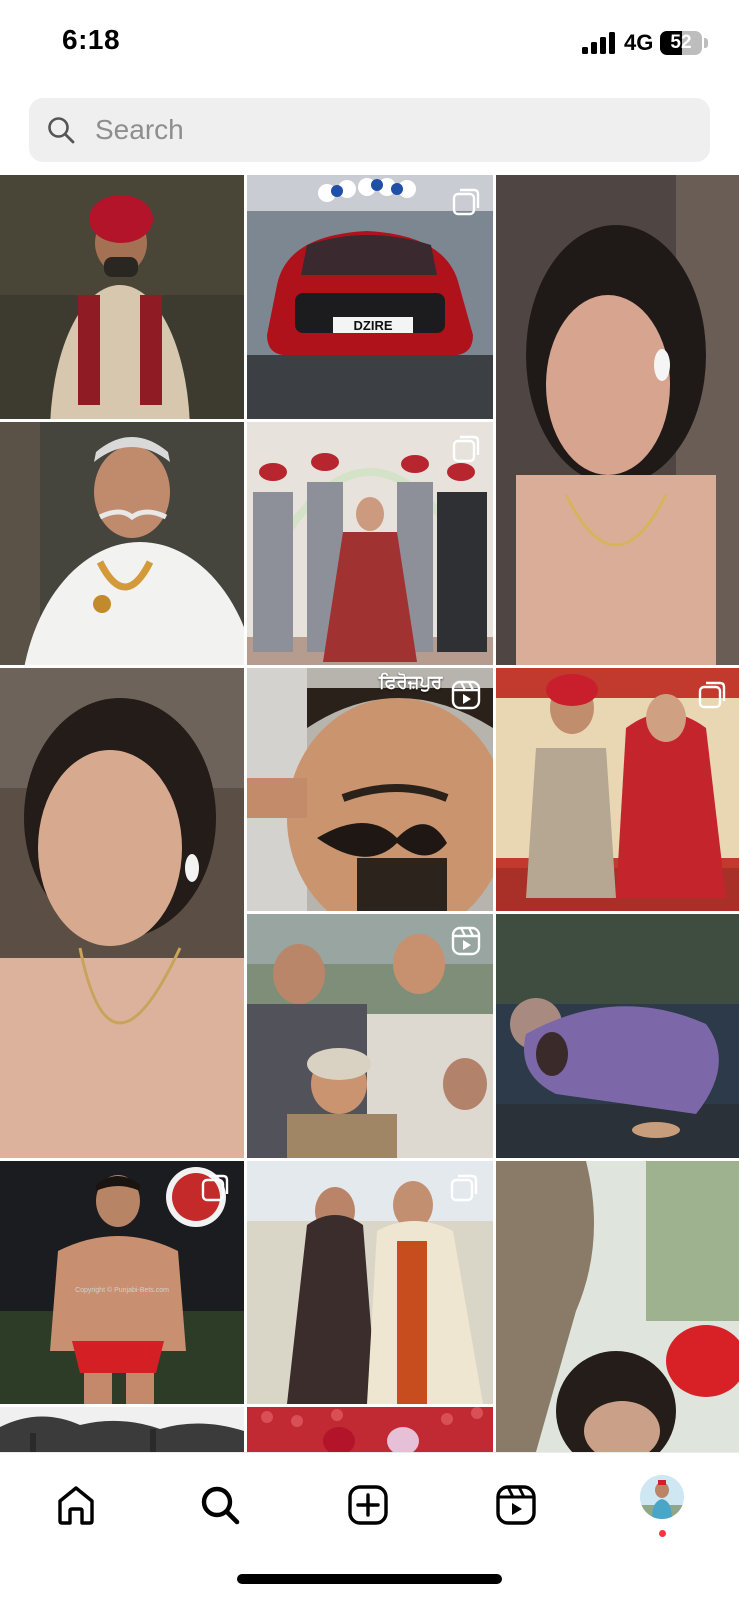 This screenshot has height=1600, width=739. I want to click on avatar, so click(662, 1497).